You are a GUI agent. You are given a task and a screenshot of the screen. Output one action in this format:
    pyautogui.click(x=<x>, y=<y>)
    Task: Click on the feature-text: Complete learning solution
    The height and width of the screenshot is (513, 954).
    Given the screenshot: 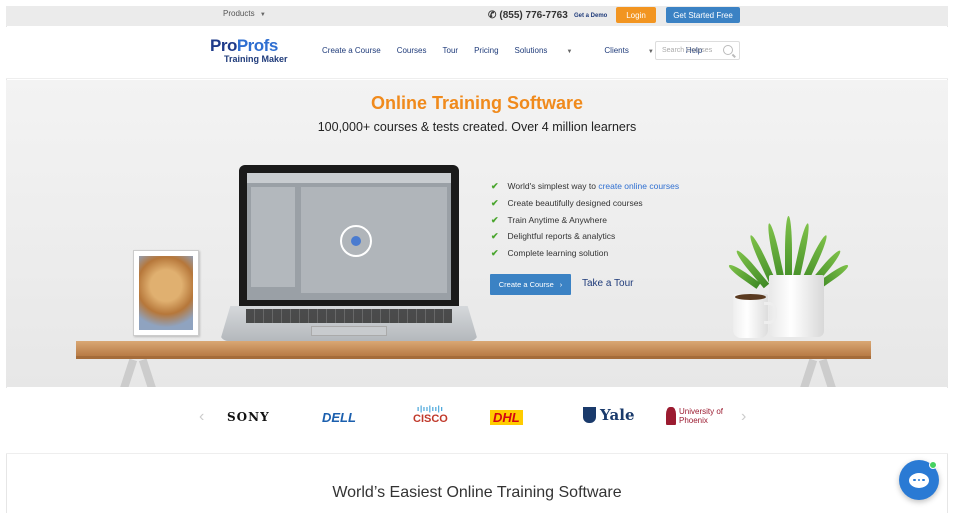 What is the action you would take?
    pyautogui.click(x=558, y=253)
    